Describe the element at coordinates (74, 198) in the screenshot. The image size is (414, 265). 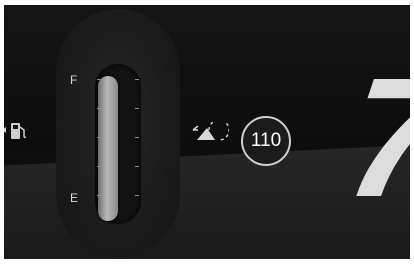
I see `fuel-empty-label: E` at that location.